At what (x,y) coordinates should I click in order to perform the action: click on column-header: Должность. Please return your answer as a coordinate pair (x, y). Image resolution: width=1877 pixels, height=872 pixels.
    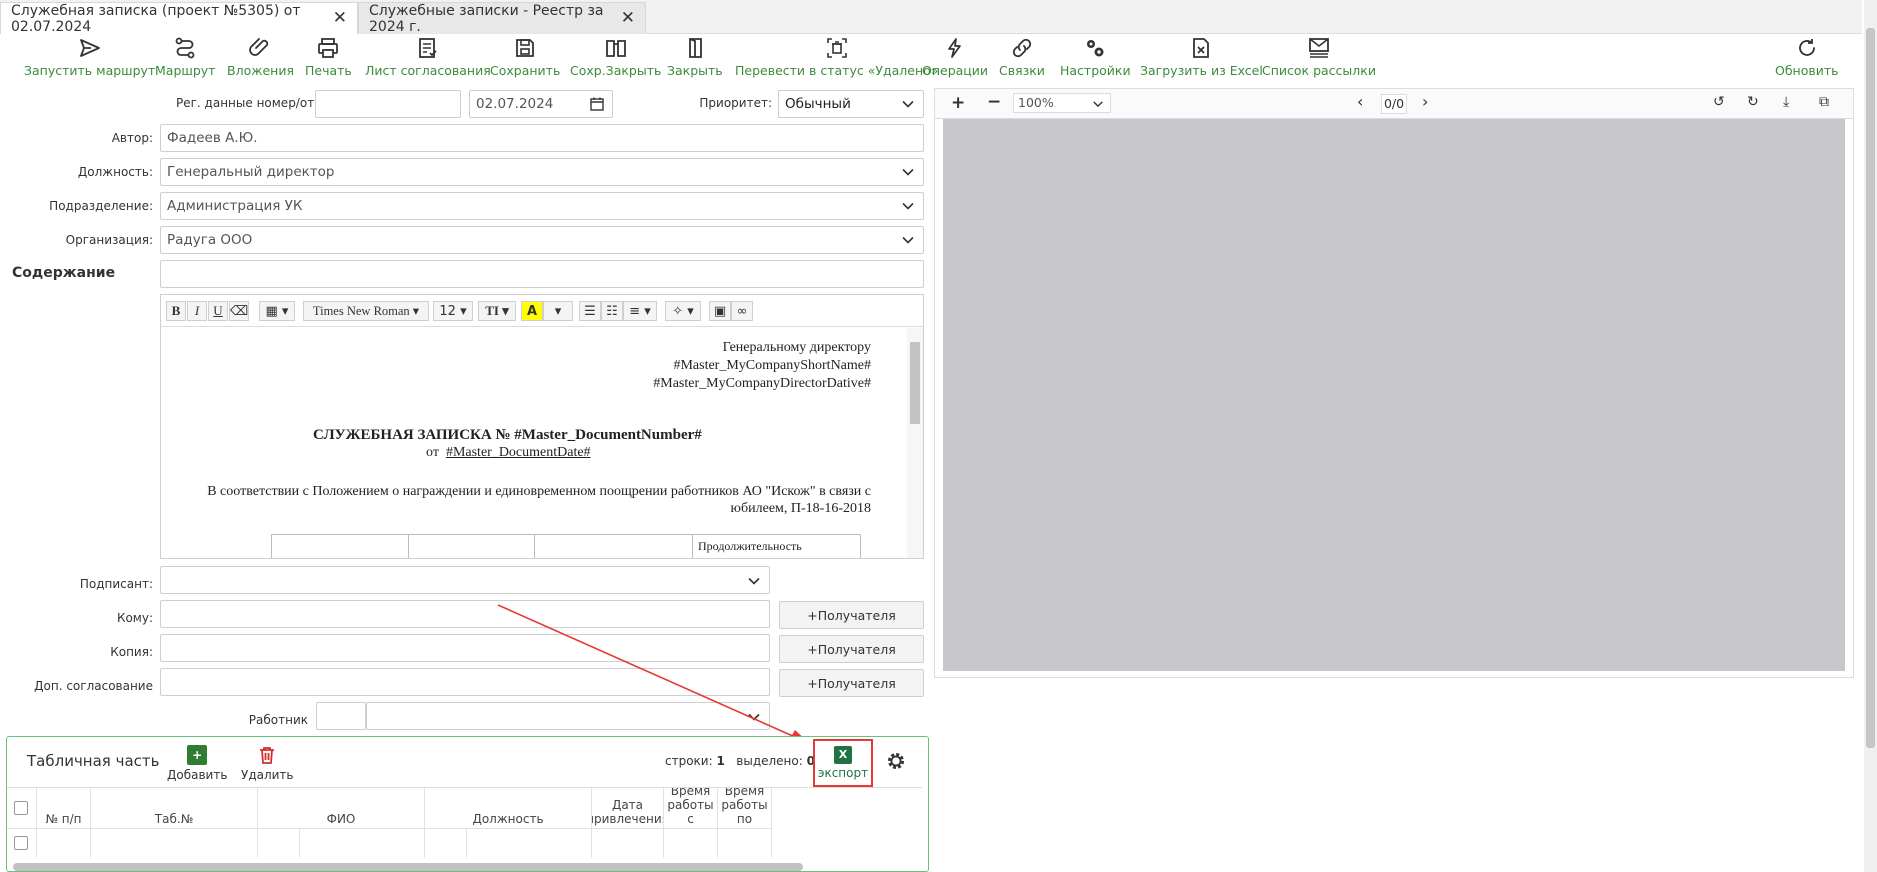
    Looking at the image, I should click on (508, 808).